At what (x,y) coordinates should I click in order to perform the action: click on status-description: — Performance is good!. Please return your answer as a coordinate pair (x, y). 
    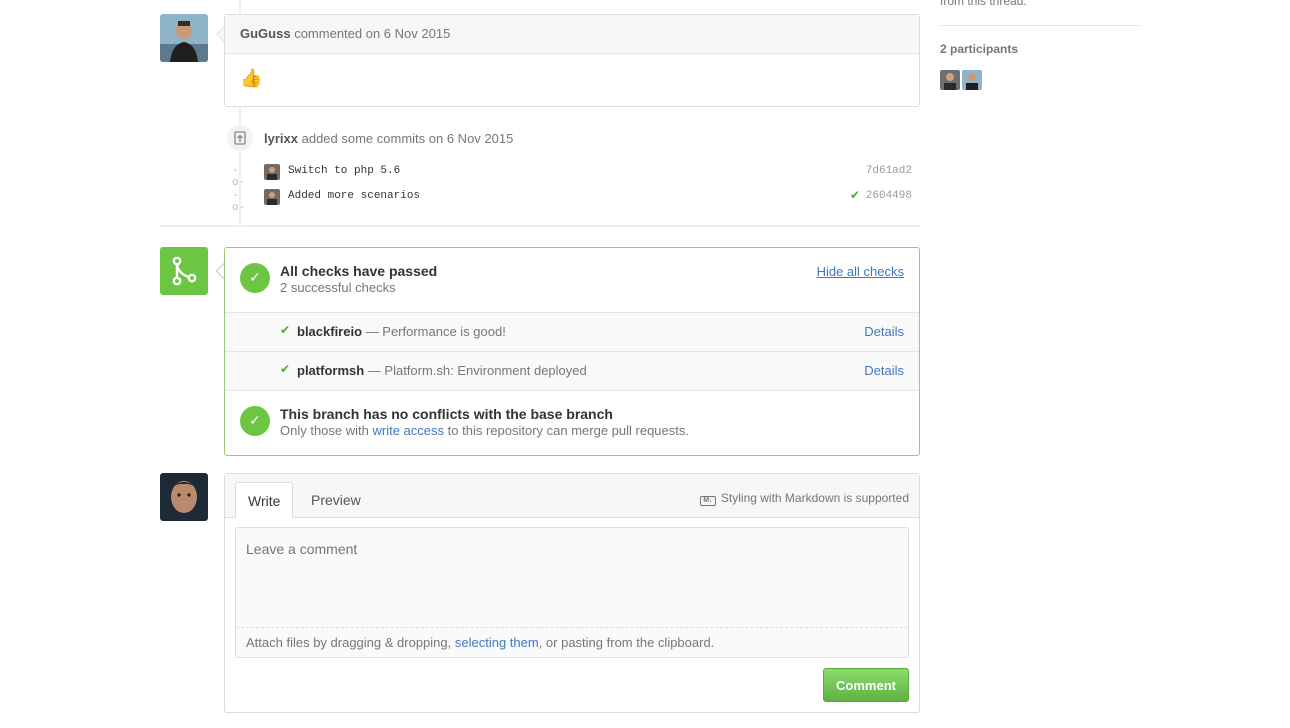
    Looking at the image, I should click on (435, 331).